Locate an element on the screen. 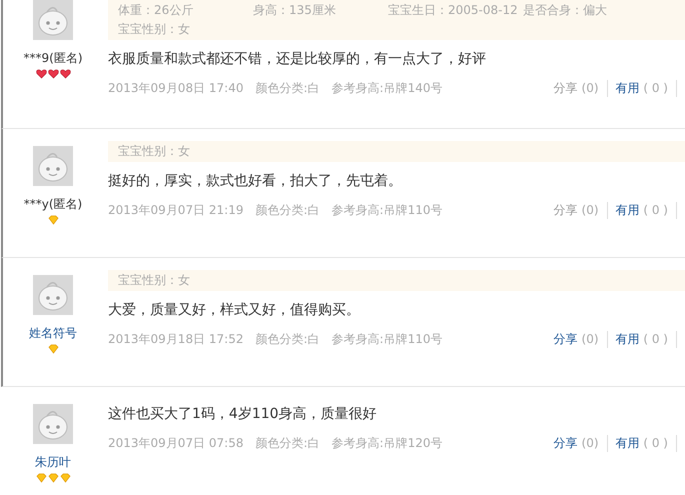 The width and height of the screenshot is (685, 495). user-name: ***y(匿名) is located at coordinates (53, 204).